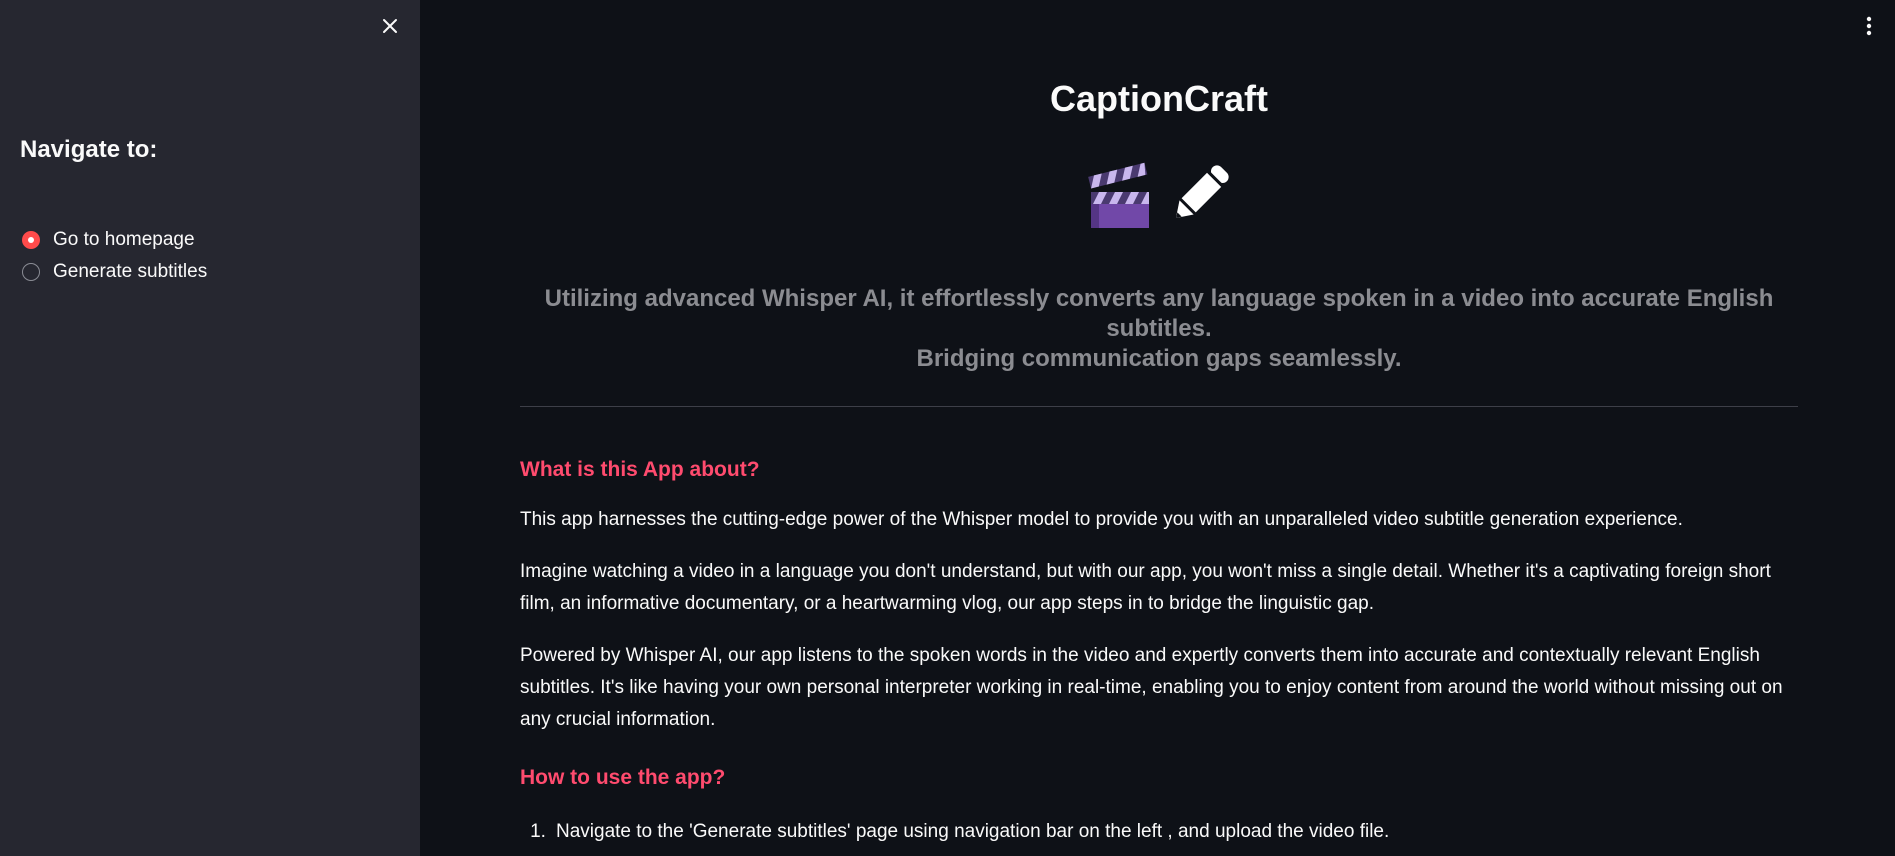 Image resolution: width=1895 pixels, height=856 pixels. What do you see at coordinates (130, 271) in the screenshot?
I see `radio-label-generate-subtitles: Generate subtitles` at bounding box center [130, 271].